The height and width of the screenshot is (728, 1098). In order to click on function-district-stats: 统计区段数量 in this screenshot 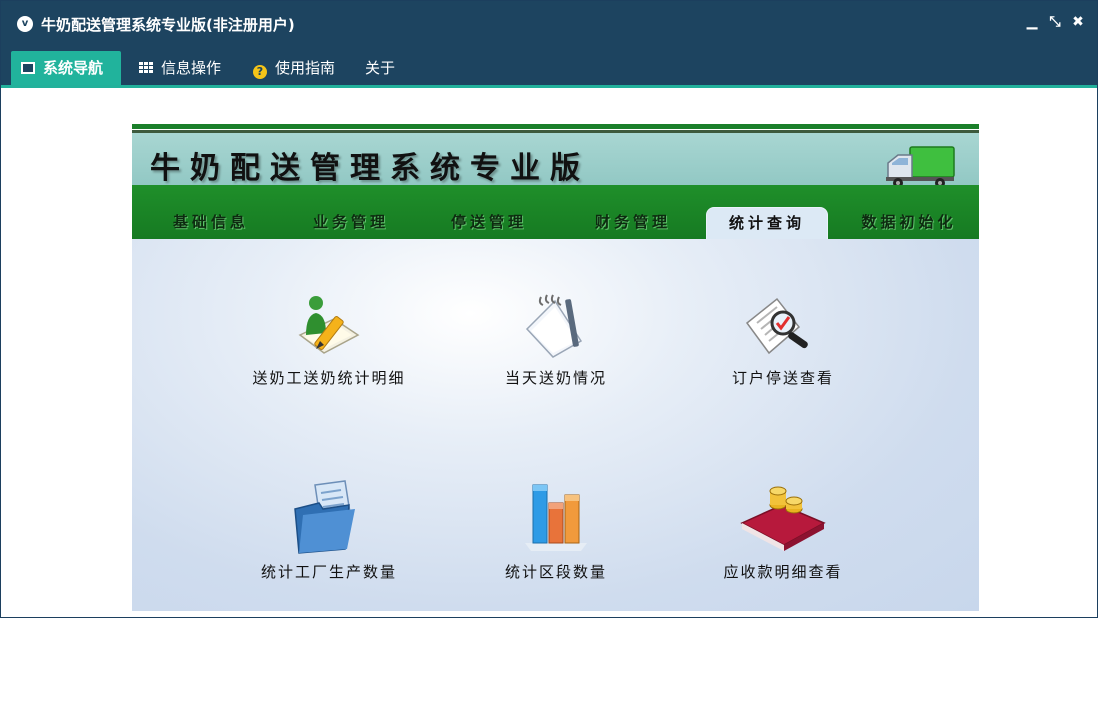, I will do `click(556, 534)`.